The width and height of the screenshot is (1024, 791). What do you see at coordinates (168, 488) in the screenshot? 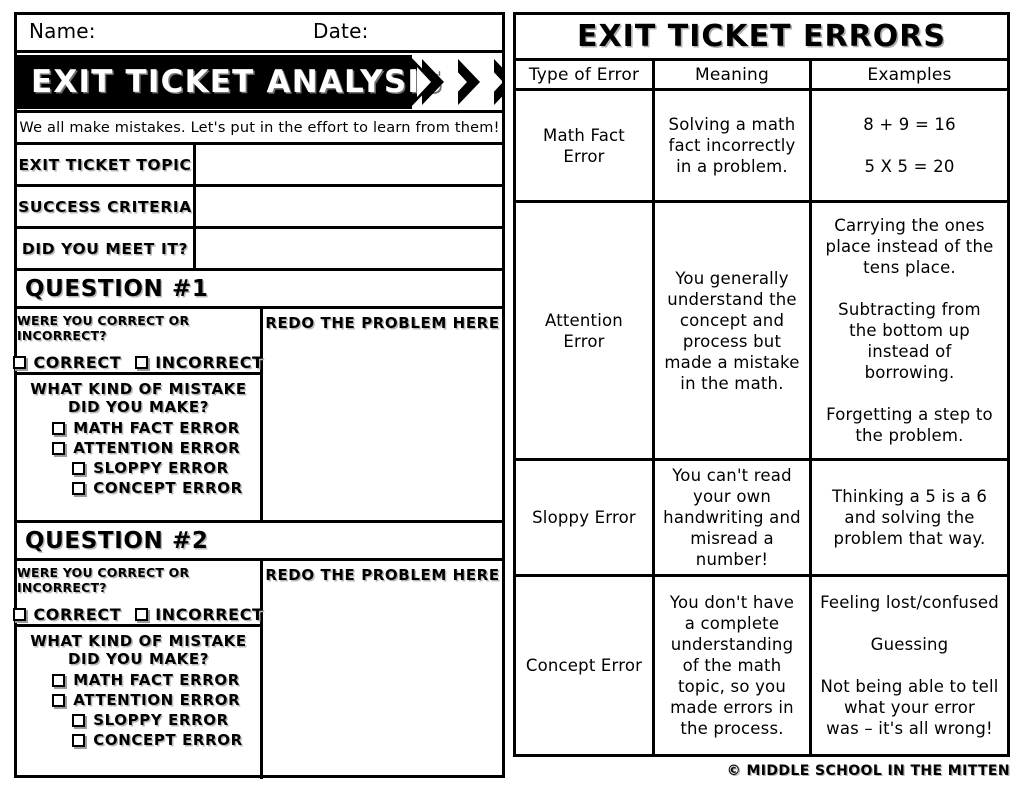
I see `question-1-mistake-label-3: CONCEPT ERROR` at bounding box center [168, 488].